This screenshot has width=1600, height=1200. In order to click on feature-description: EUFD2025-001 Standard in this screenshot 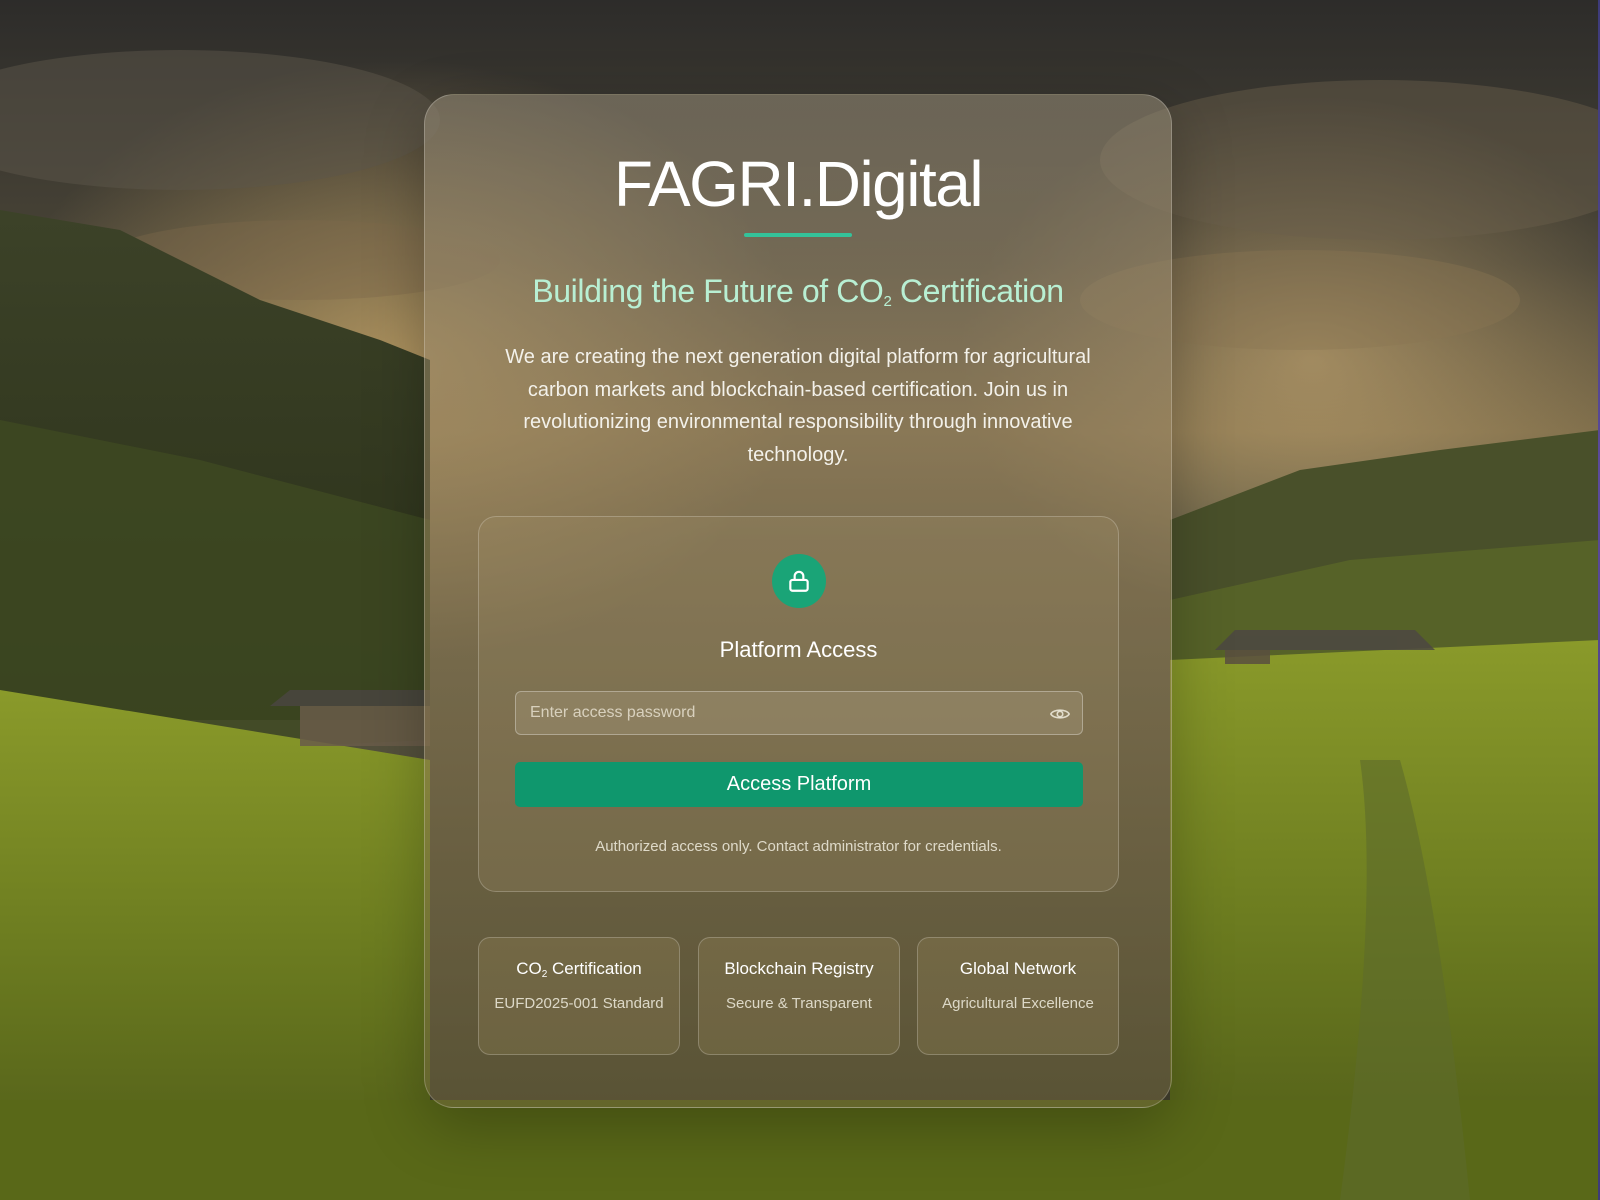, I will do `click(579, 1003)`.